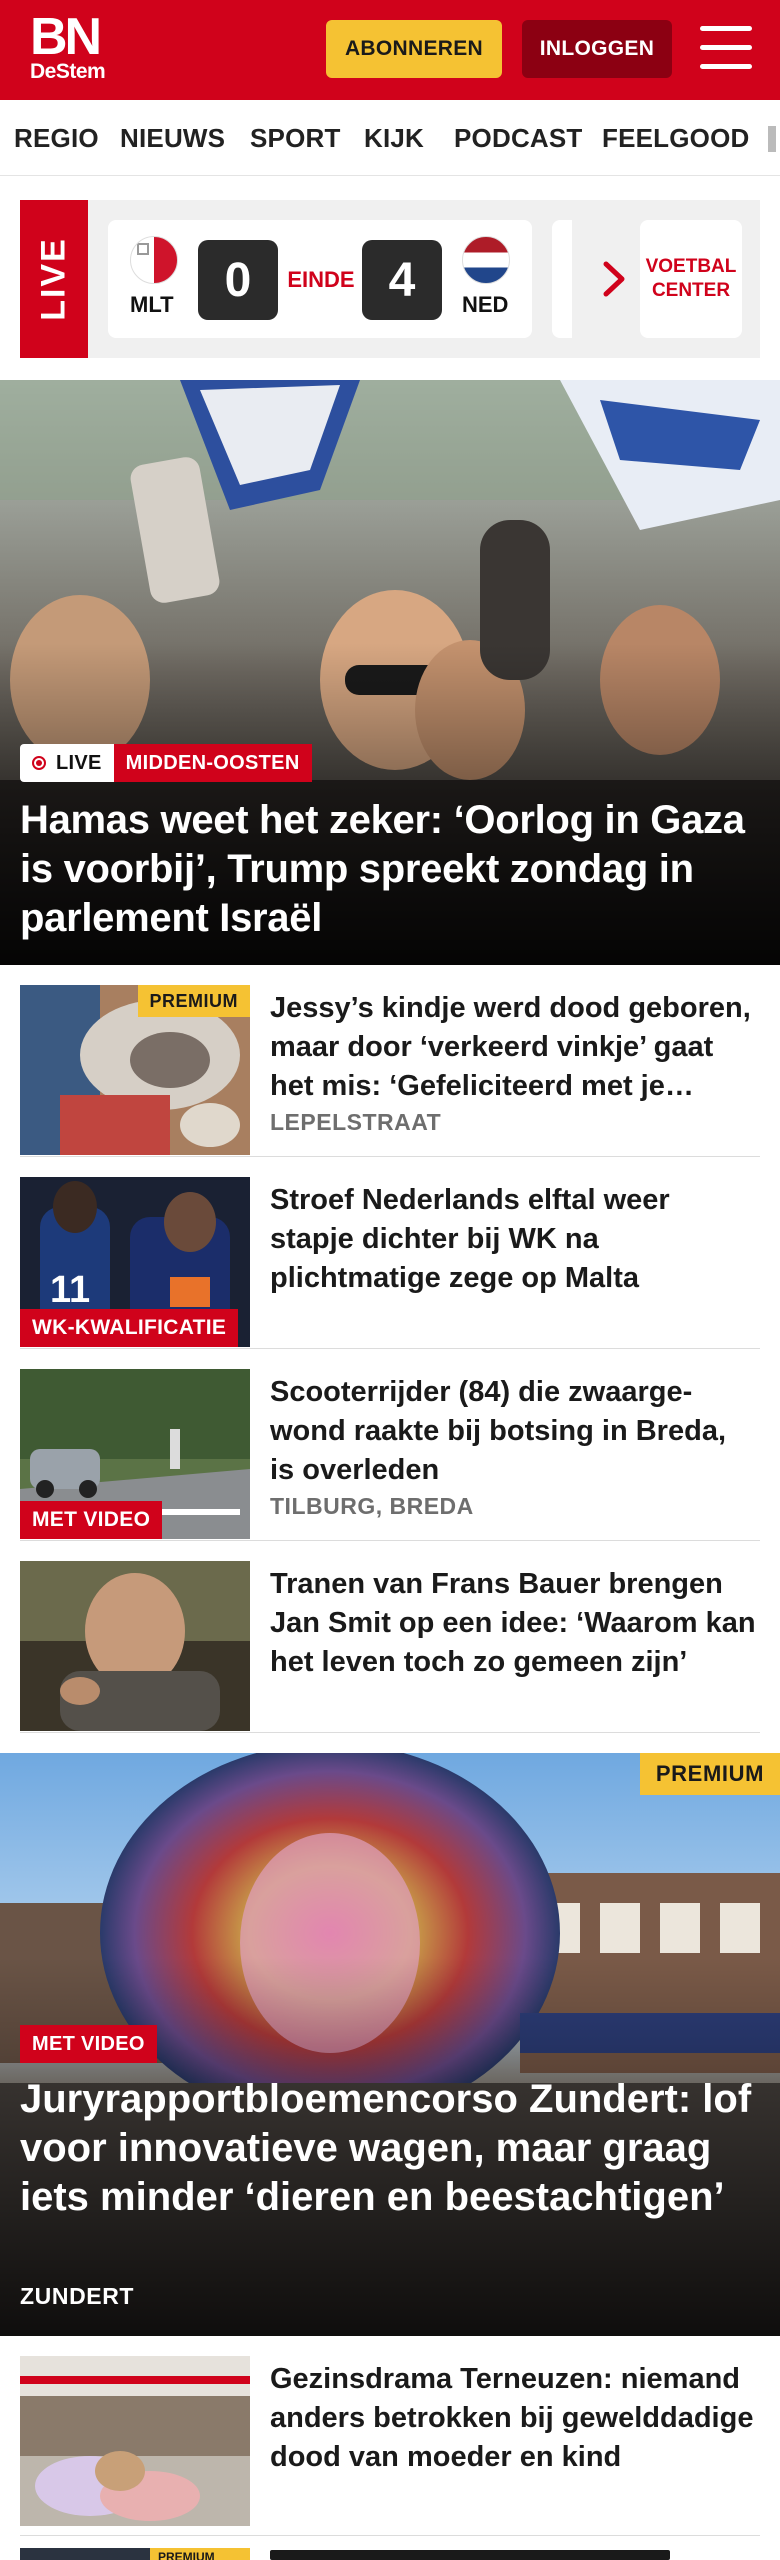 This screenshot has width=780, height=2560. I want to click on home-score: 0, so click(238, 280).